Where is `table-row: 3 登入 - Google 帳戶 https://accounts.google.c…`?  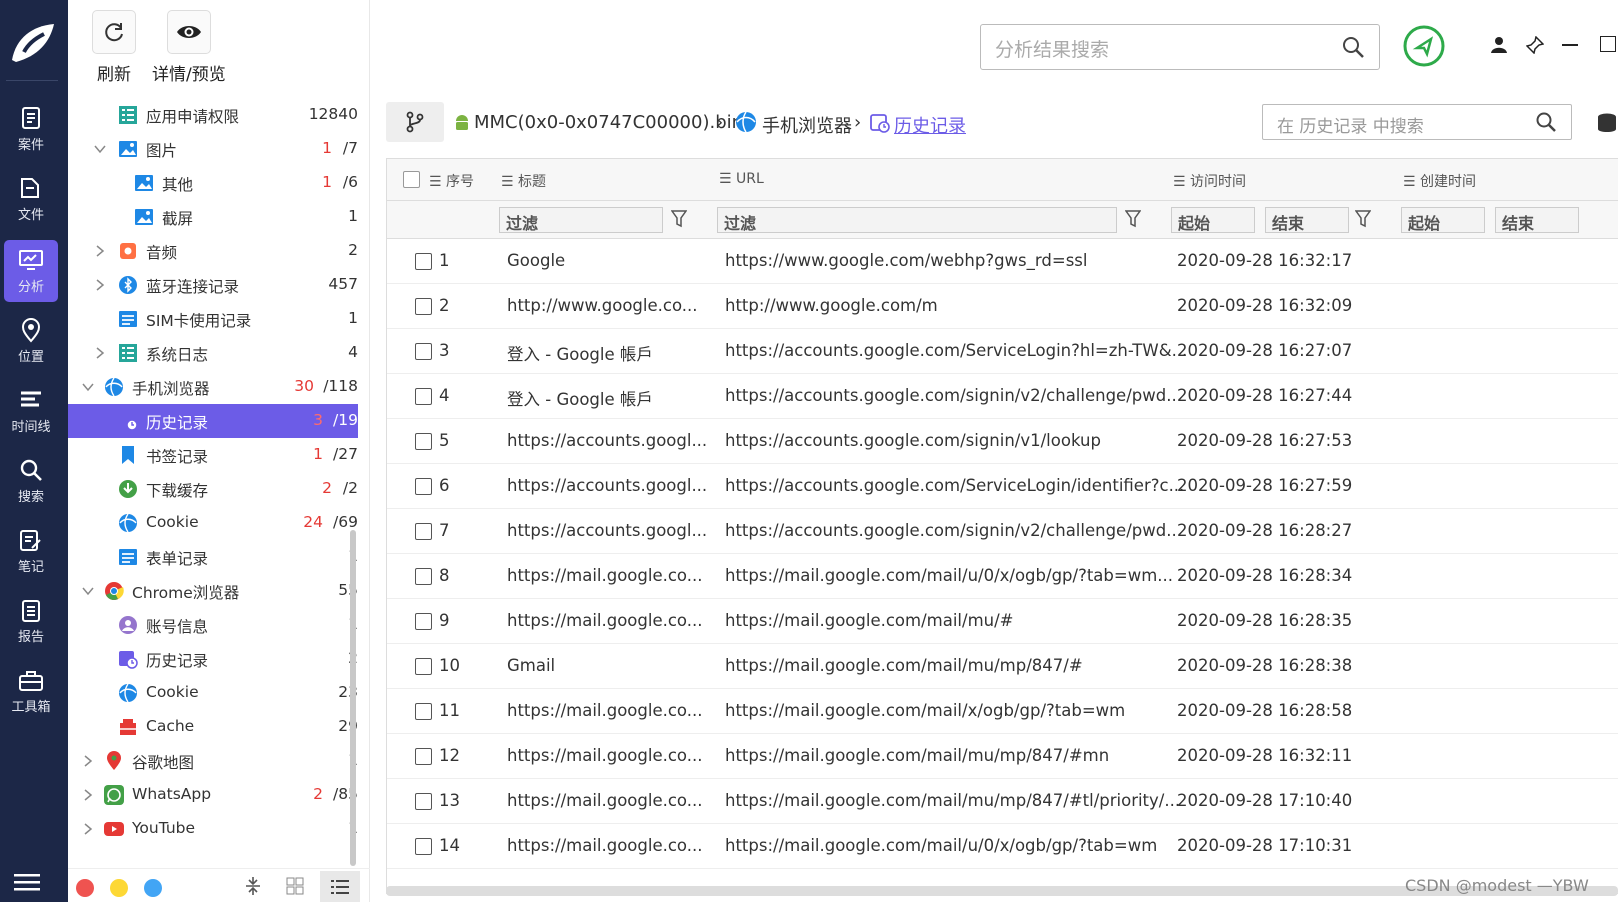 table-row: 3 登入 - Google 帳戶 https://accounts.google.c… is located at coordinates (1002, 351).